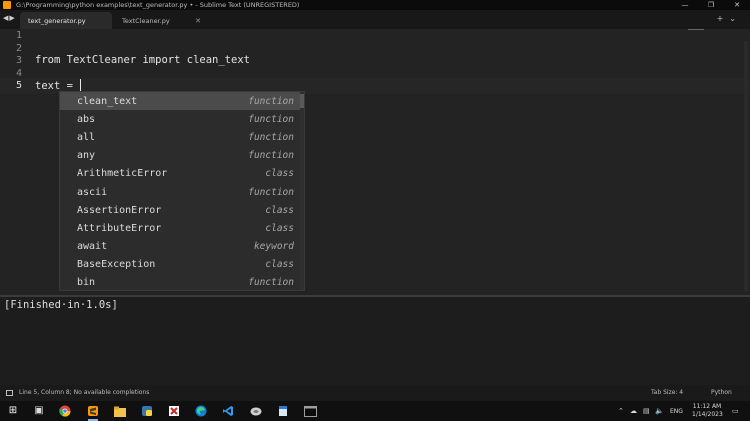 Image resolution: width=750 pixels, height=421 pixels. What do you see at coordinates (92, 247) in the screenshot?
I see `completion-name: await` at bounding box center [92, 247].